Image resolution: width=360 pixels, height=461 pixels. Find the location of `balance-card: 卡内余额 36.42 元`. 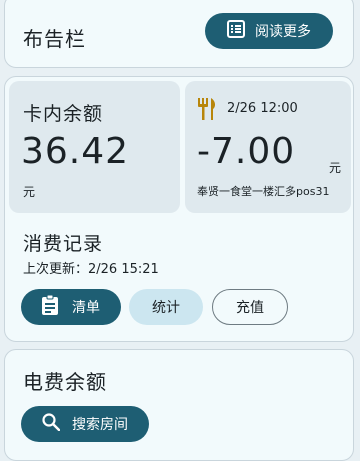

balance-card: 卡内余额 36.42 元 is located at coordinates (94, 147).